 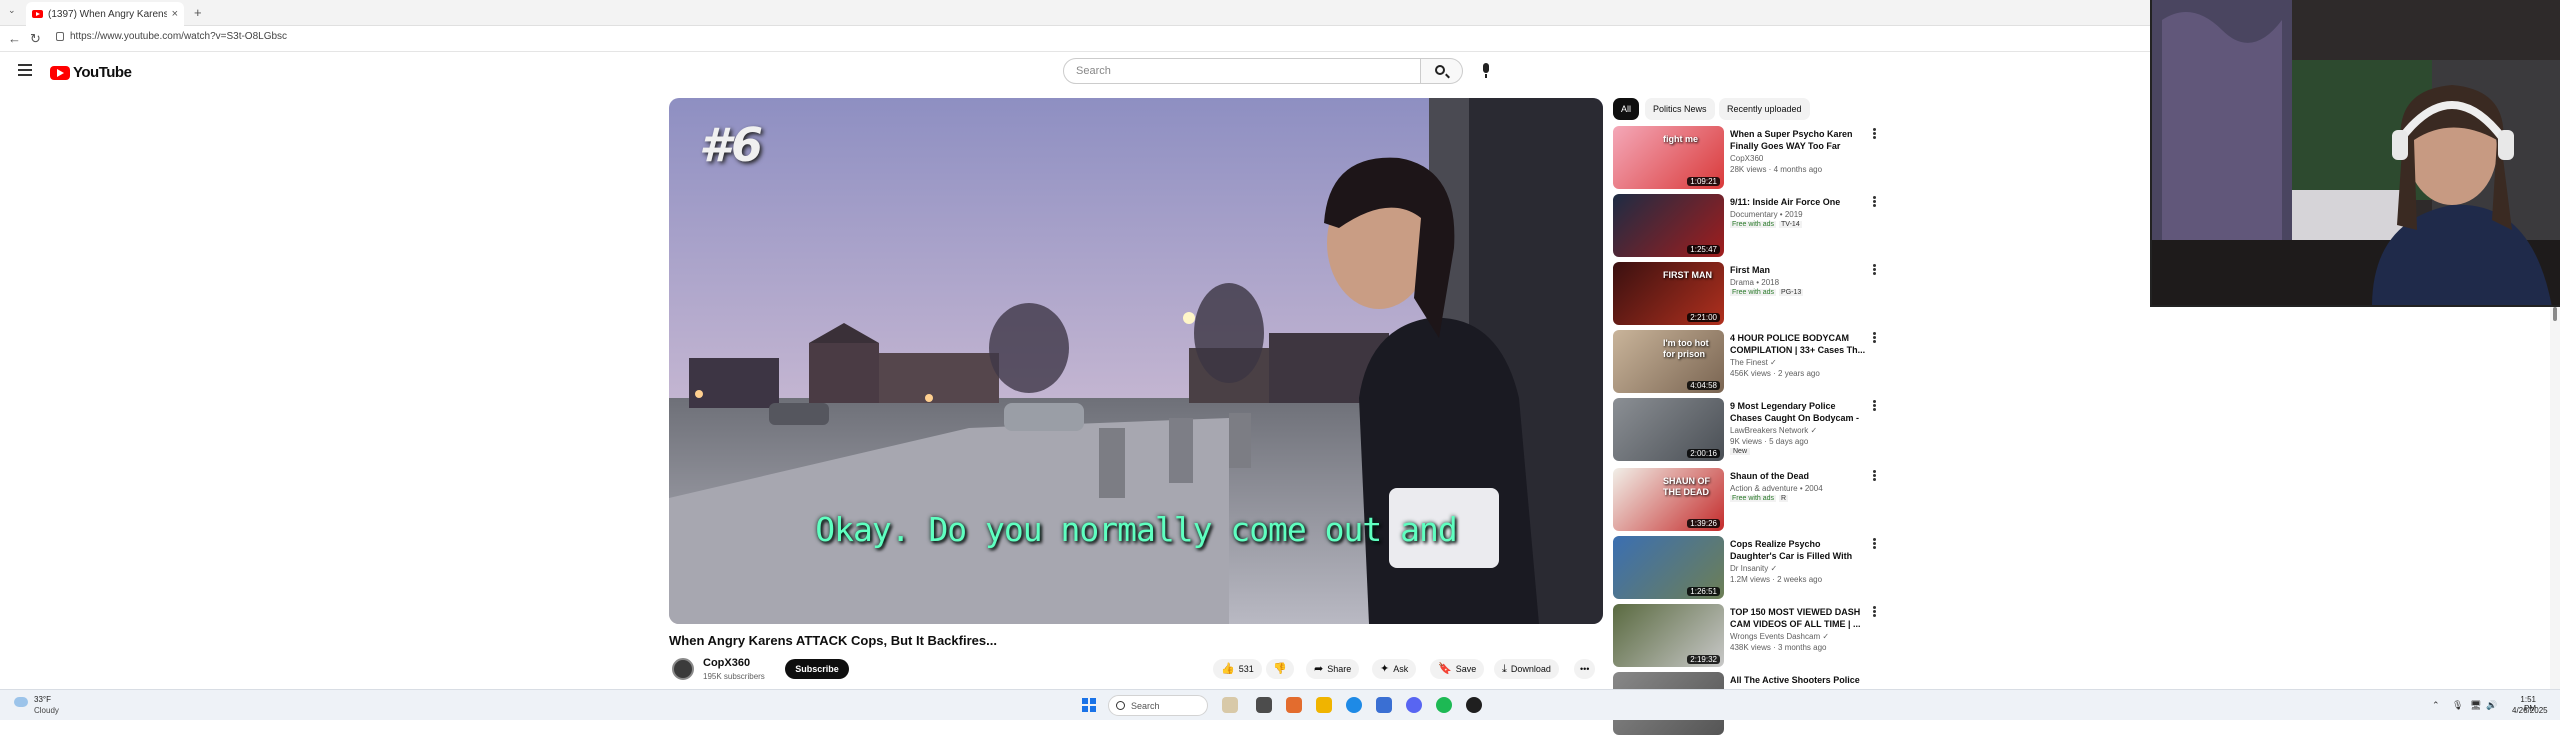 What do you see at coordinates (2530, 710) in the screenshot?
I see `clock-date: 4/26/2025` at bounding box center [2530, 710].